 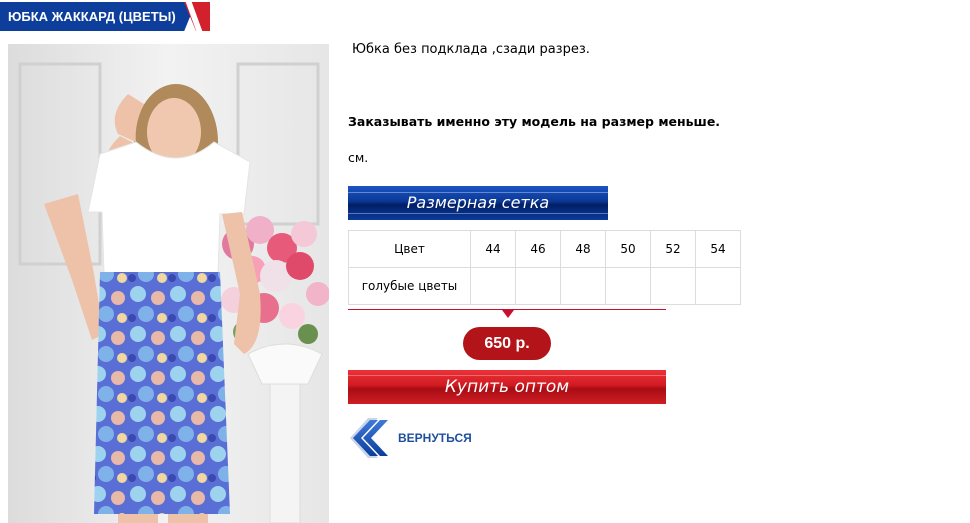 I want to click on buy-wholesale-button: Купить оптом, so click(x=507, y=387).